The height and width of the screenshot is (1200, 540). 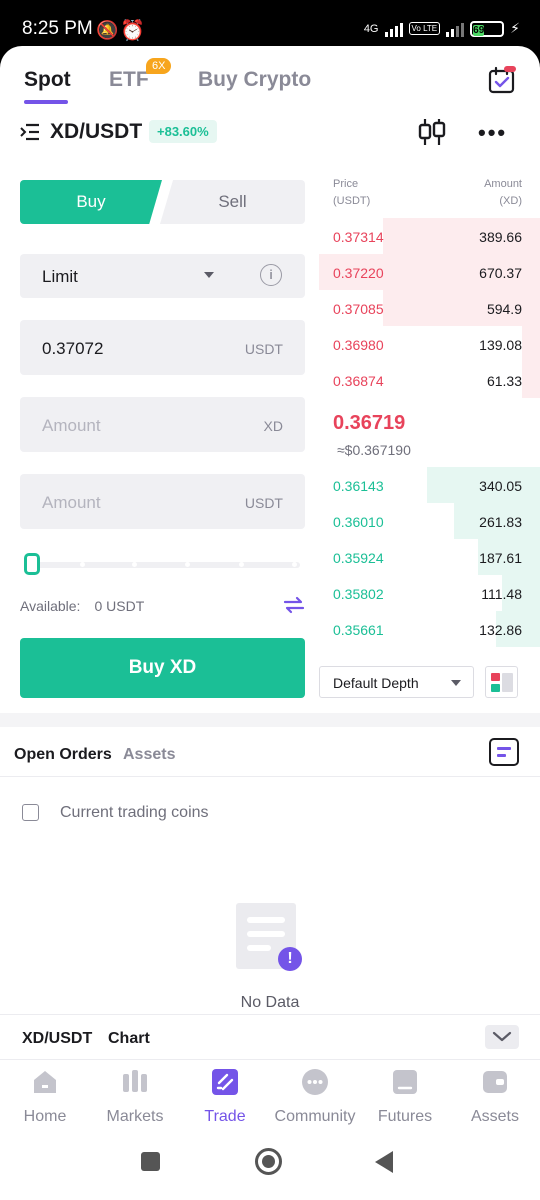 What do you see at coordinates (45, 1116) in the screenshot?
I see `tabbar-home-label: Home` at bounding box center [45, 1116].